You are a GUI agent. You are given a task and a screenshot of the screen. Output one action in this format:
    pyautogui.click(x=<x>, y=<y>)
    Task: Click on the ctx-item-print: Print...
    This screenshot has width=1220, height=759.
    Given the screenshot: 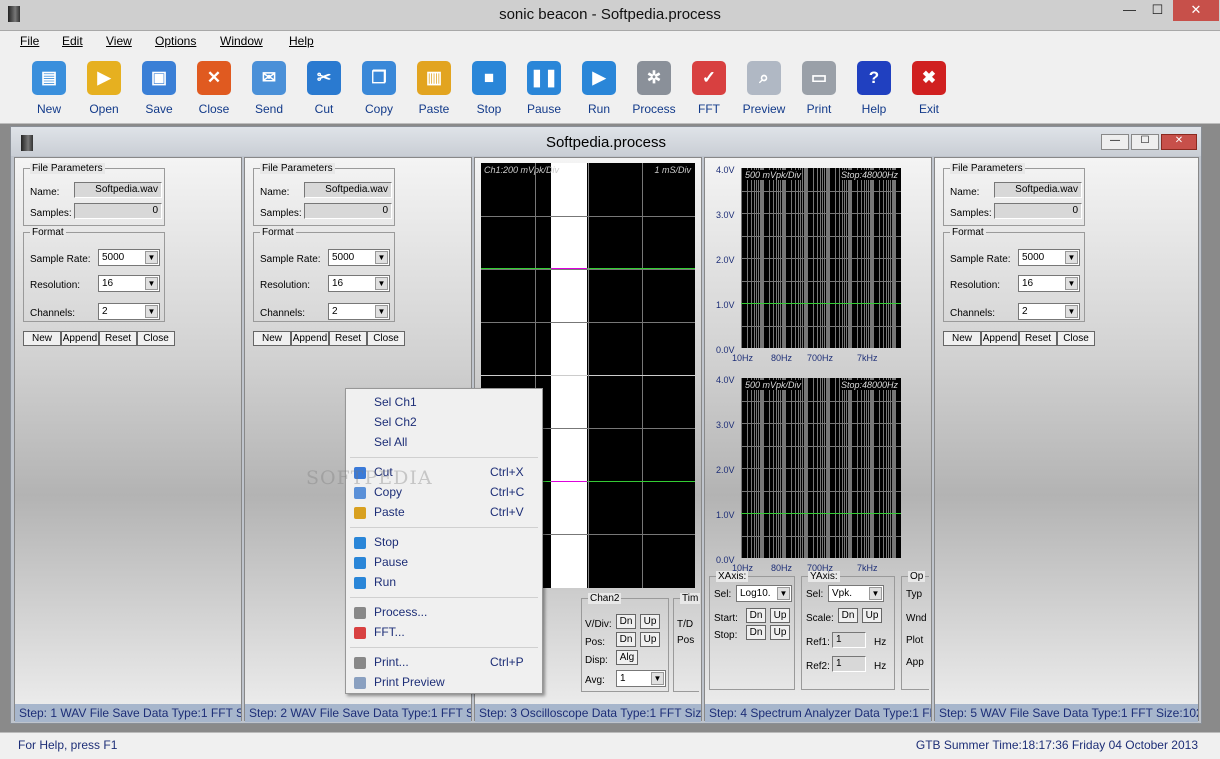 What is the action you would take?
    pyautogui.click(x=391, y=662)
    